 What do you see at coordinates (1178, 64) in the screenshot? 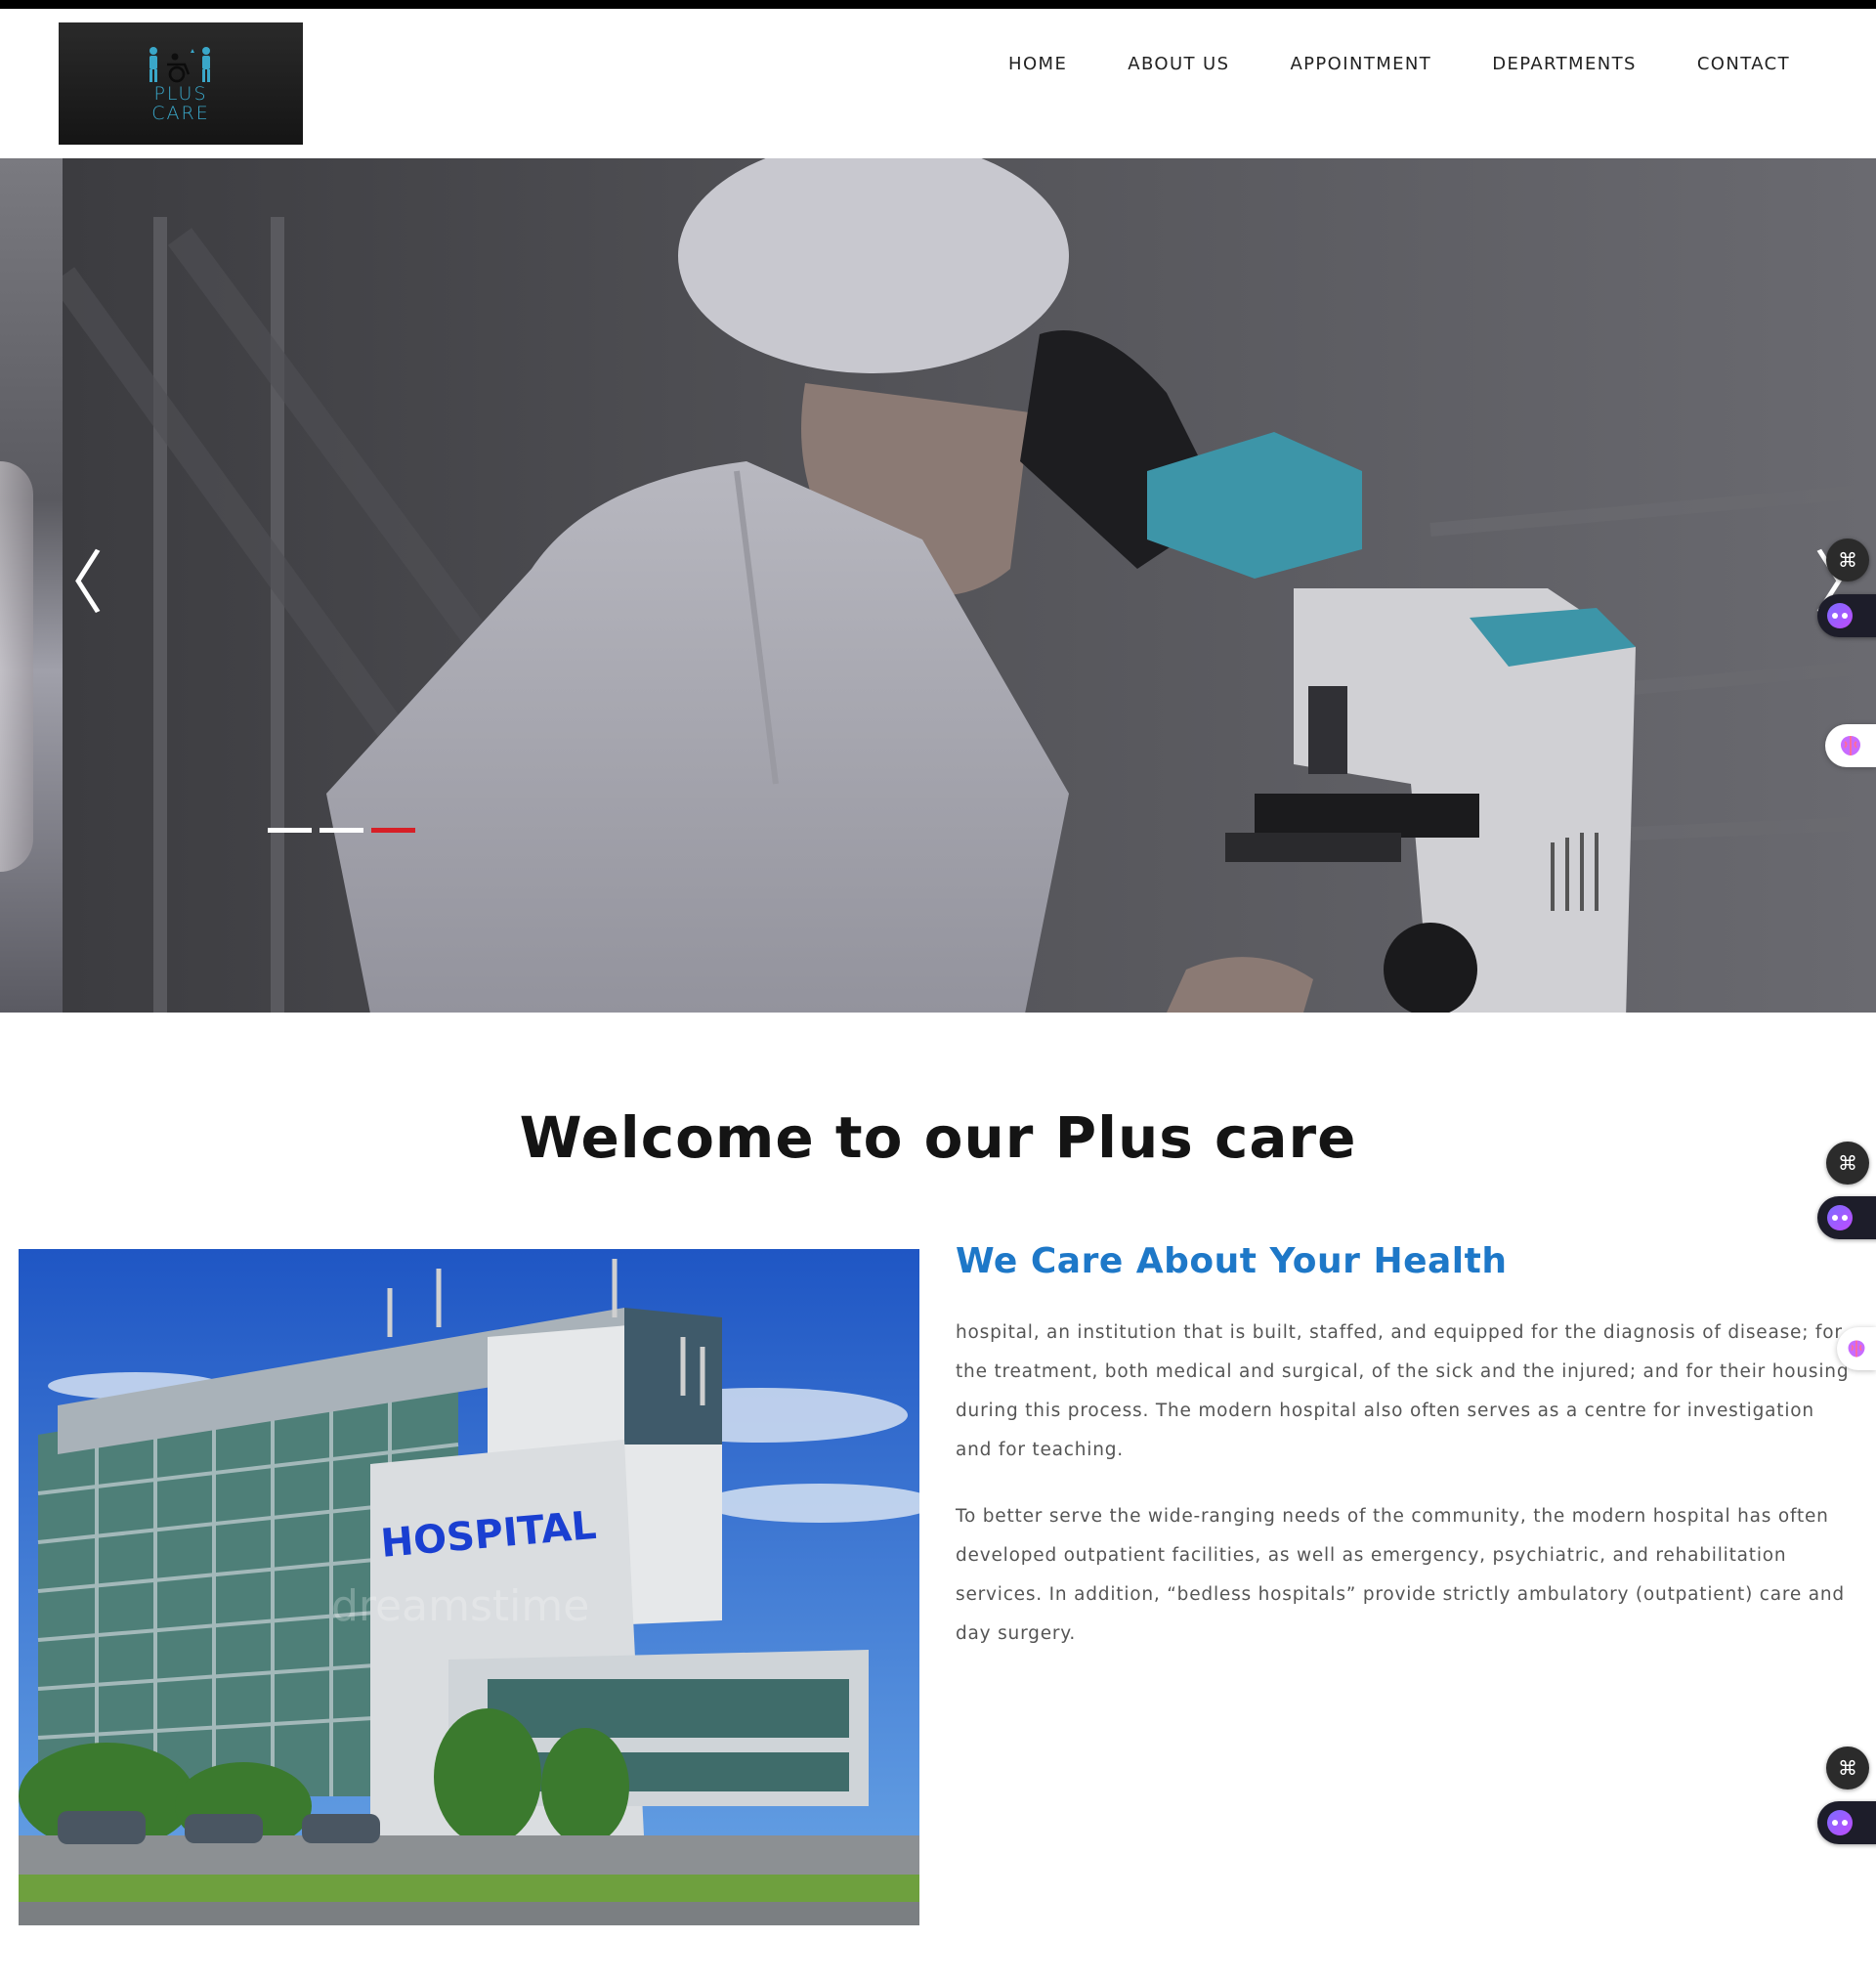
I see `nav-about-us: ABOUT US` at bounding box center [1178, 64].